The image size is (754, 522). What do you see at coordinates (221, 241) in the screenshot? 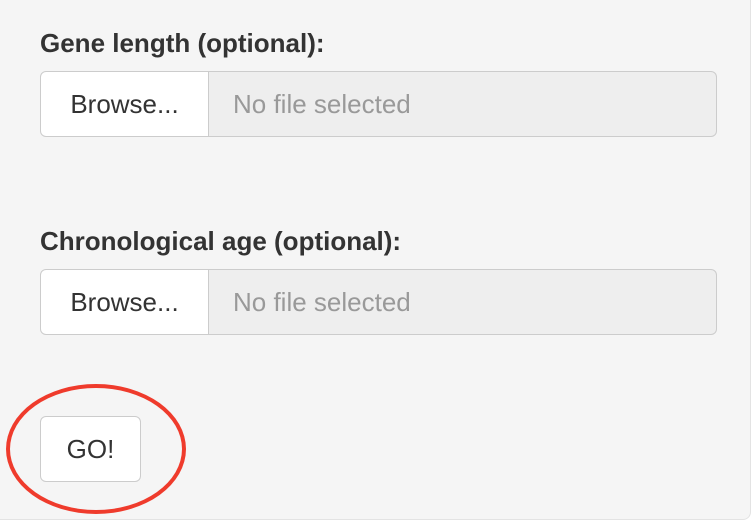
I see `chronological-age-label: Chronological age (optional):` at bounding box center [221, 241].